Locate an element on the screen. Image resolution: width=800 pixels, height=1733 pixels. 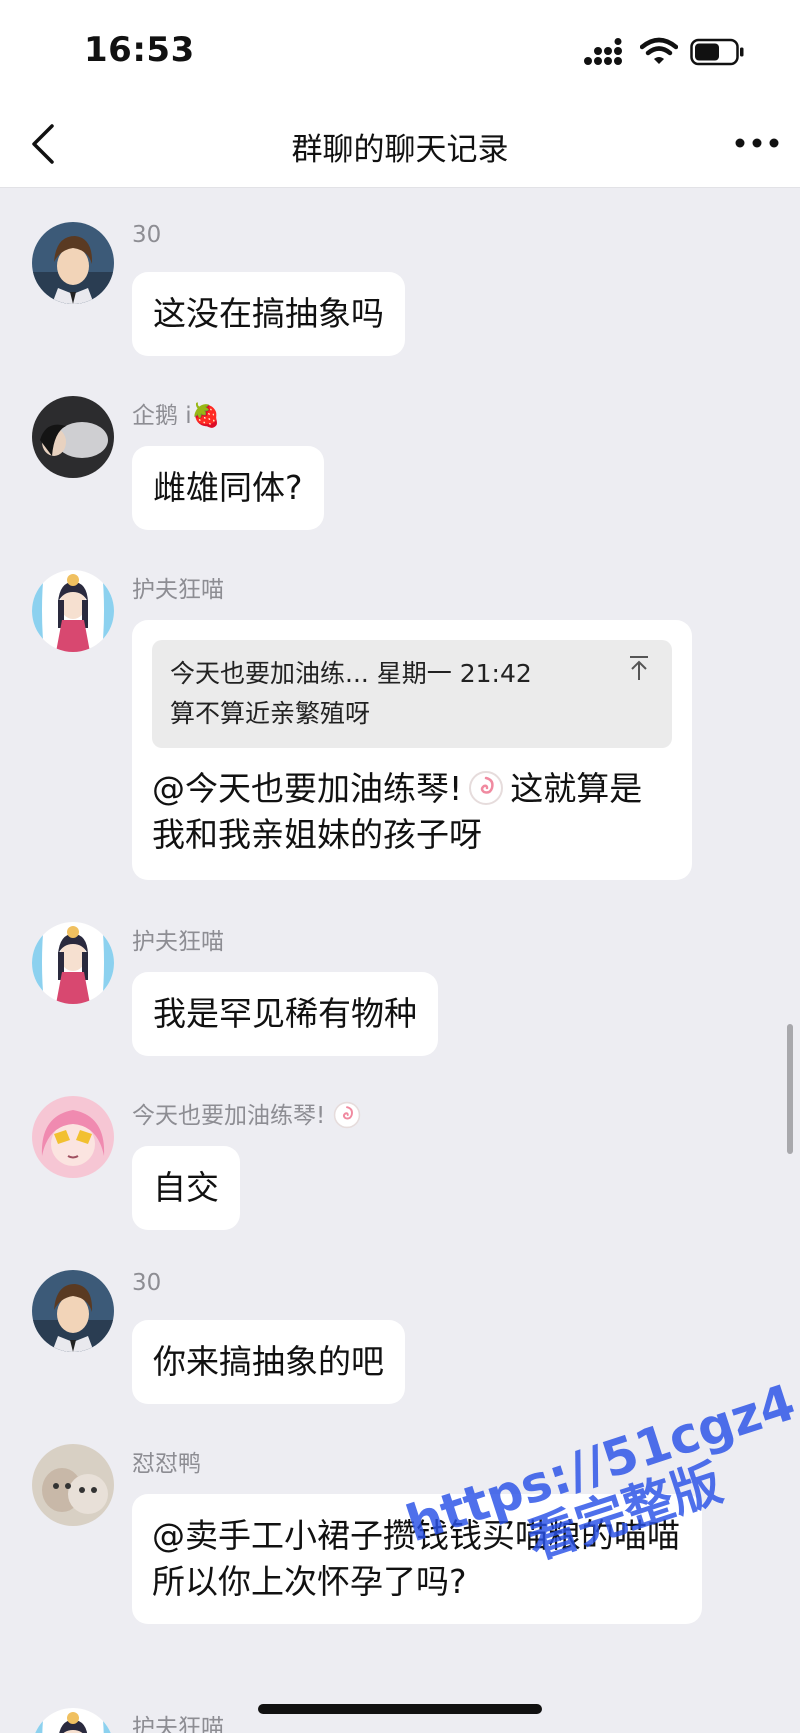
mention-text: @今天也要加油练琴! is located at coordinates (307, 788).